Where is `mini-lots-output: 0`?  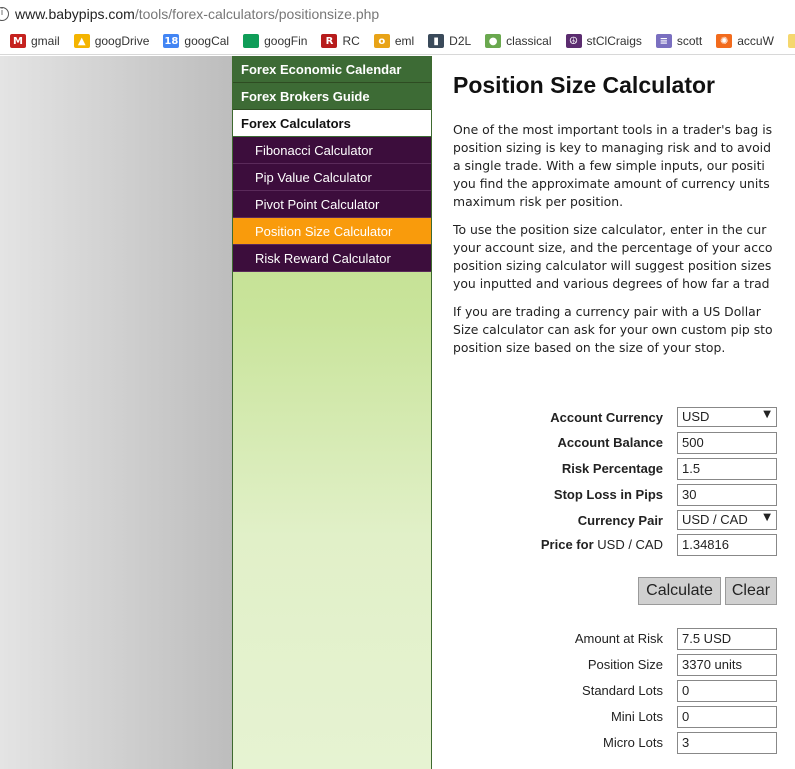
mini-lots-output: 0 is located at coordinates (727, 717).